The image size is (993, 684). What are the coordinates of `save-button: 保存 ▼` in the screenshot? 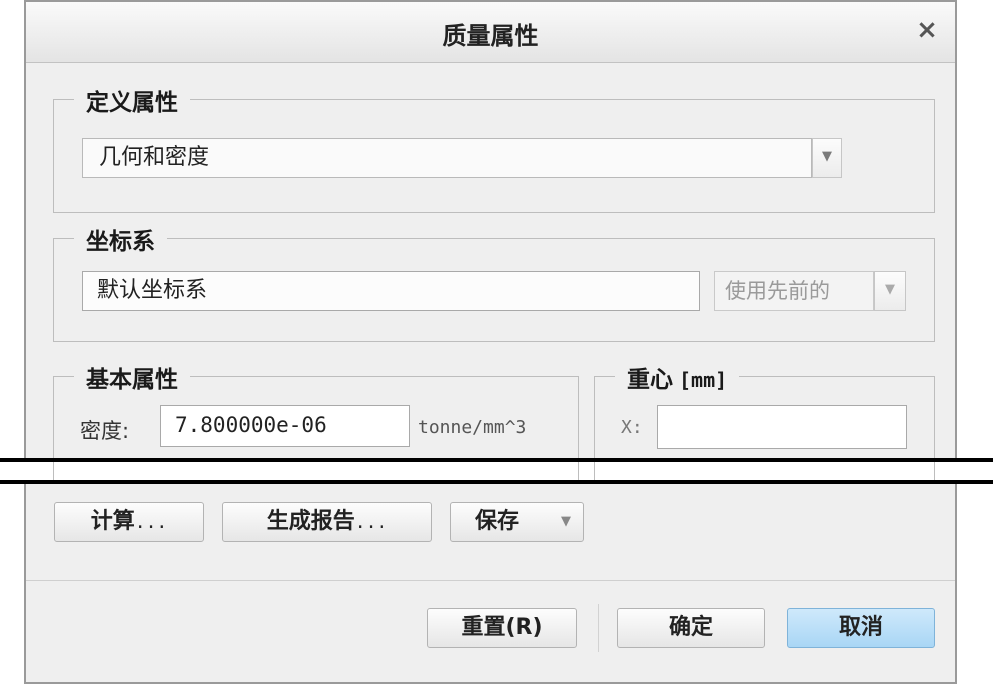 It's located at (517, 522).